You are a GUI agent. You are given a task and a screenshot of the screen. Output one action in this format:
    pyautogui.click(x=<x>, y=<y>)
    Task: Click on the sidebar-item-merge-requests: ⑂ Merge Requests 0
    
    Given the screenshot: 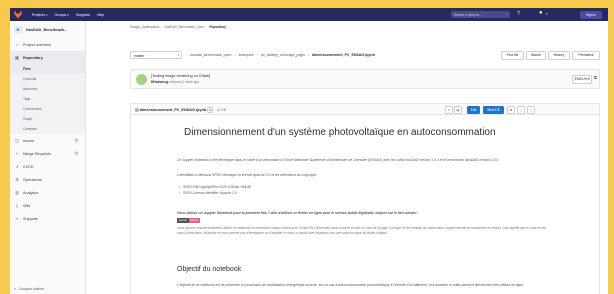 What is the action you would take?
    pyautogui.click(x=47, y=153)
    